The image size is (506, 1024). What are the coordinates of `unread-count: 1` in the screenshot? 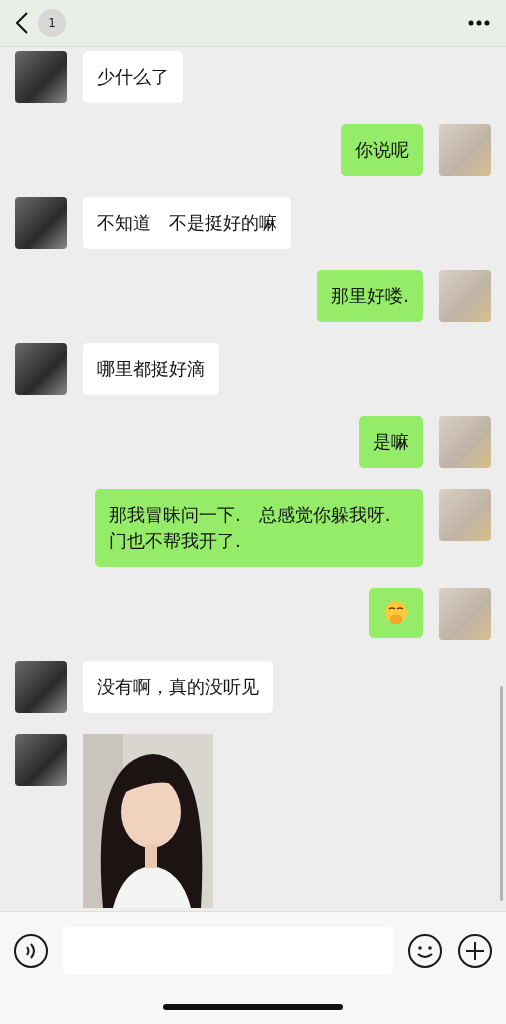 It's located at (52, 23).